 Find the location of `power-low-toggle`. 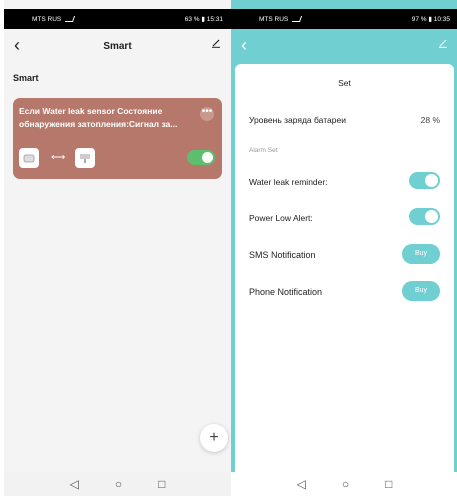

power-low-toggle is located at coordinates (424, 216).